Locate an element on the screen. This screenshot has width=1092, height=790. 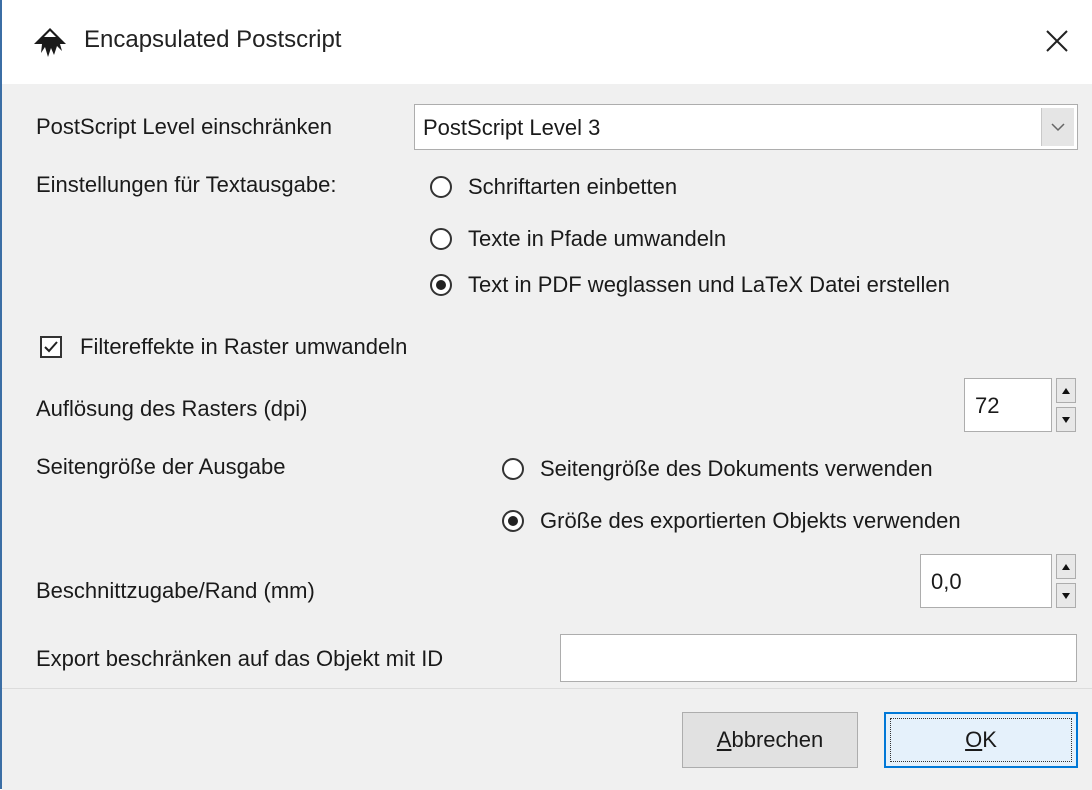
title-bar: Encapsulated Postscript is located at coordinates (547, 42).